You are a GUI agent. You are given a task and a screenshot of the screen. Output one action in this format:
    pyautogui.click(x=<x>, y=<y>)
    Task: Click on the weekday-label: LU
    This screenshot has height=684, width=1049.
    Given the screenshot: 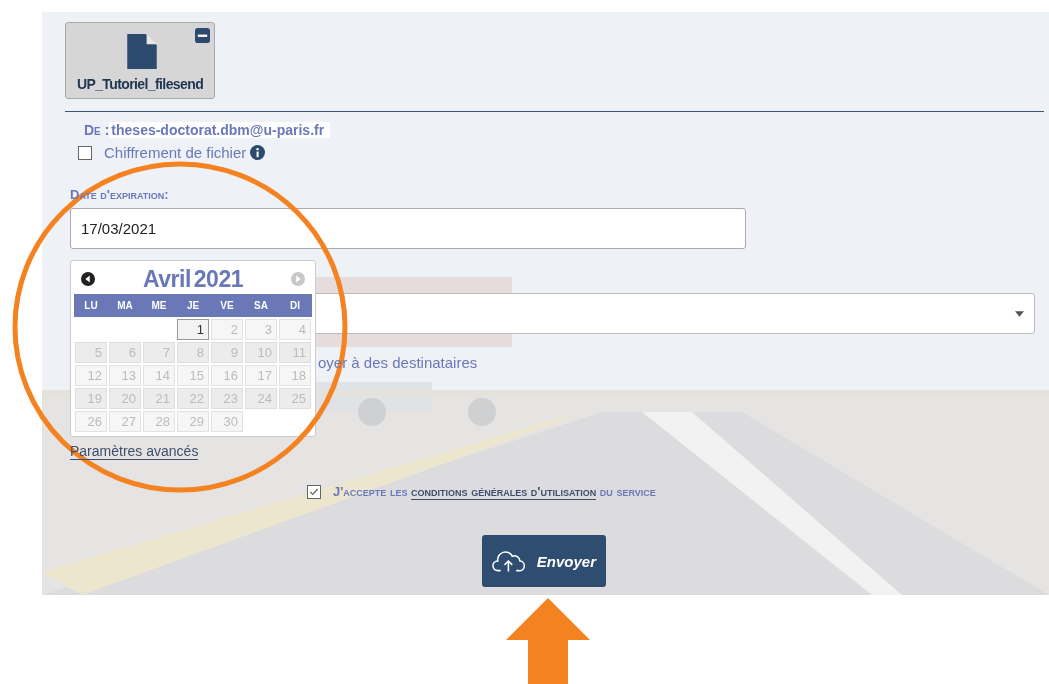 What is the action you would take?
    pyautogui.click(x=91, y=305)
    